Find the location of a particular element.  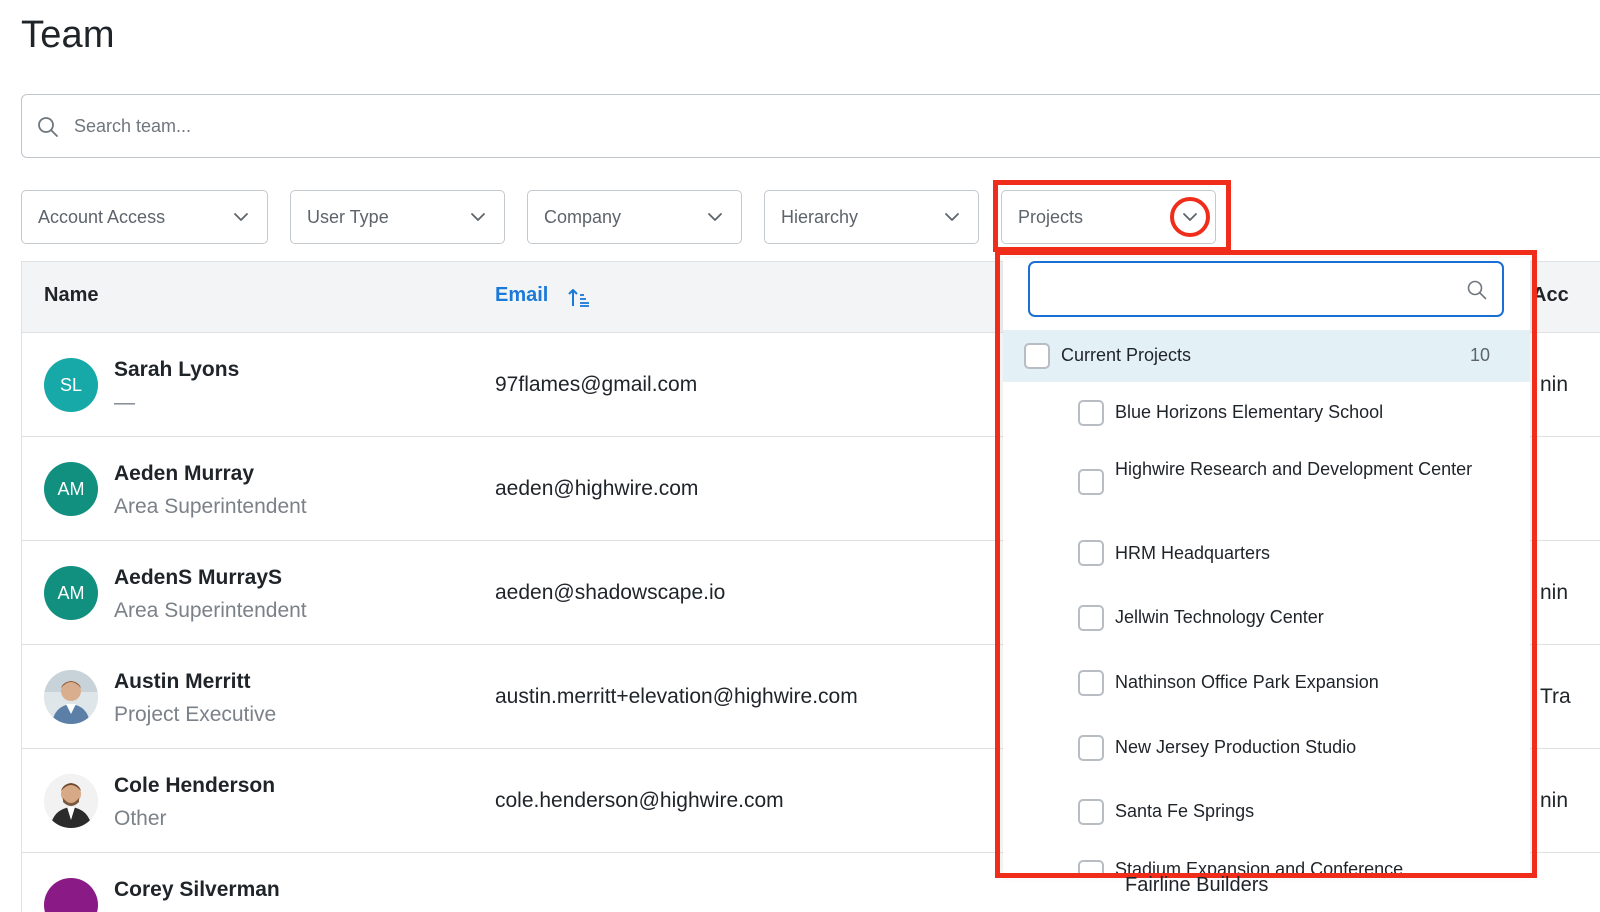

projects-filter-label: Projects is located at coordinates (1051, 216).